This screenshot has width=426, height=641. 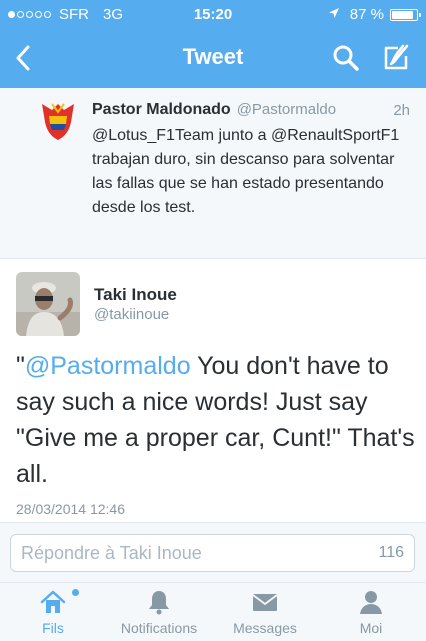 What do you see at coordinates (265, 602) in the screenshot?
I see `envelope-icon` at bounding box center [265, 602].